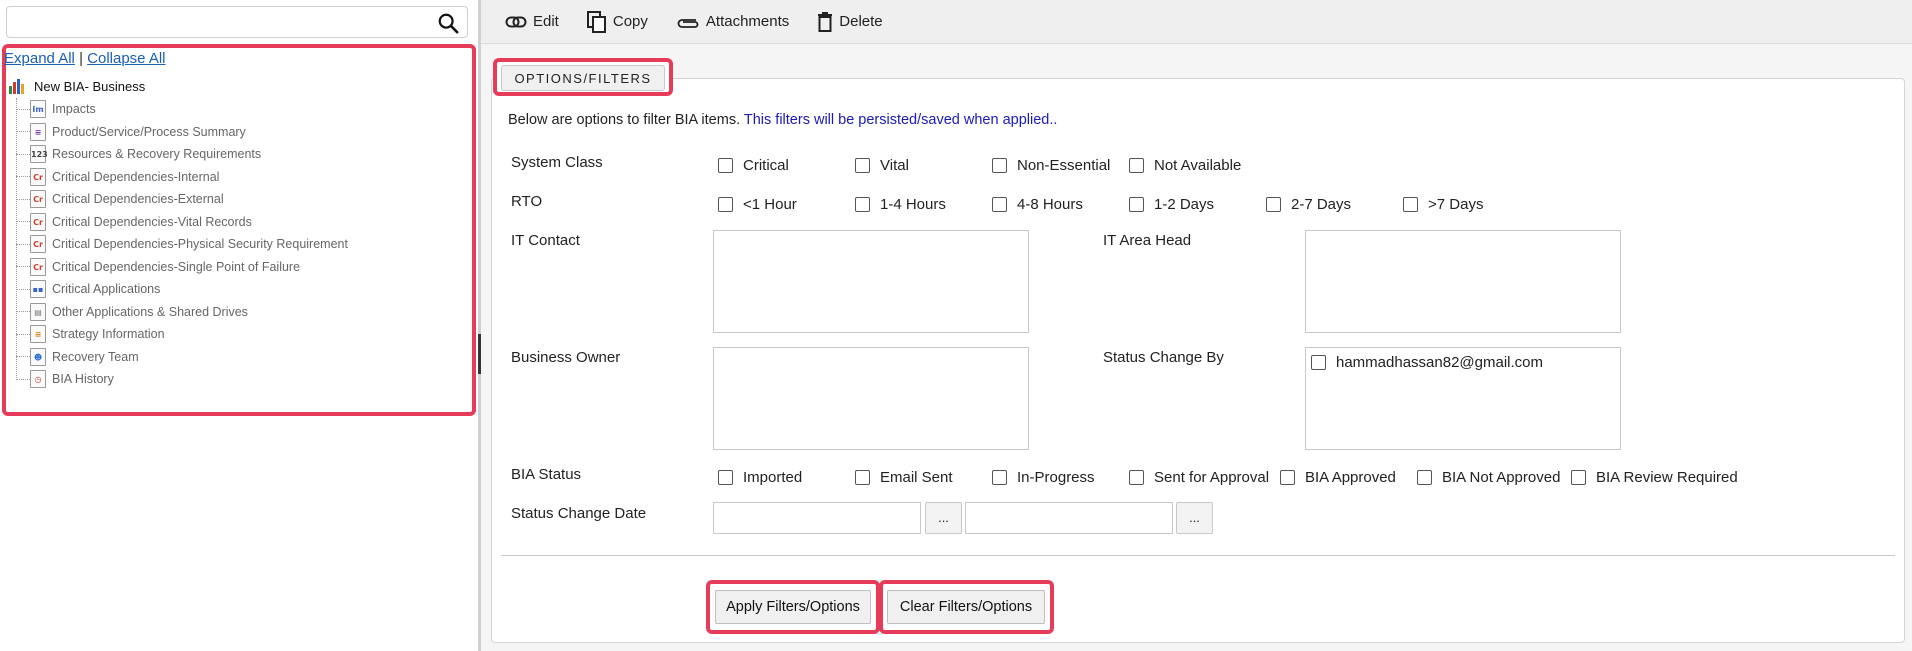  I want to click on document-icon: ▤, so click(38, 311).